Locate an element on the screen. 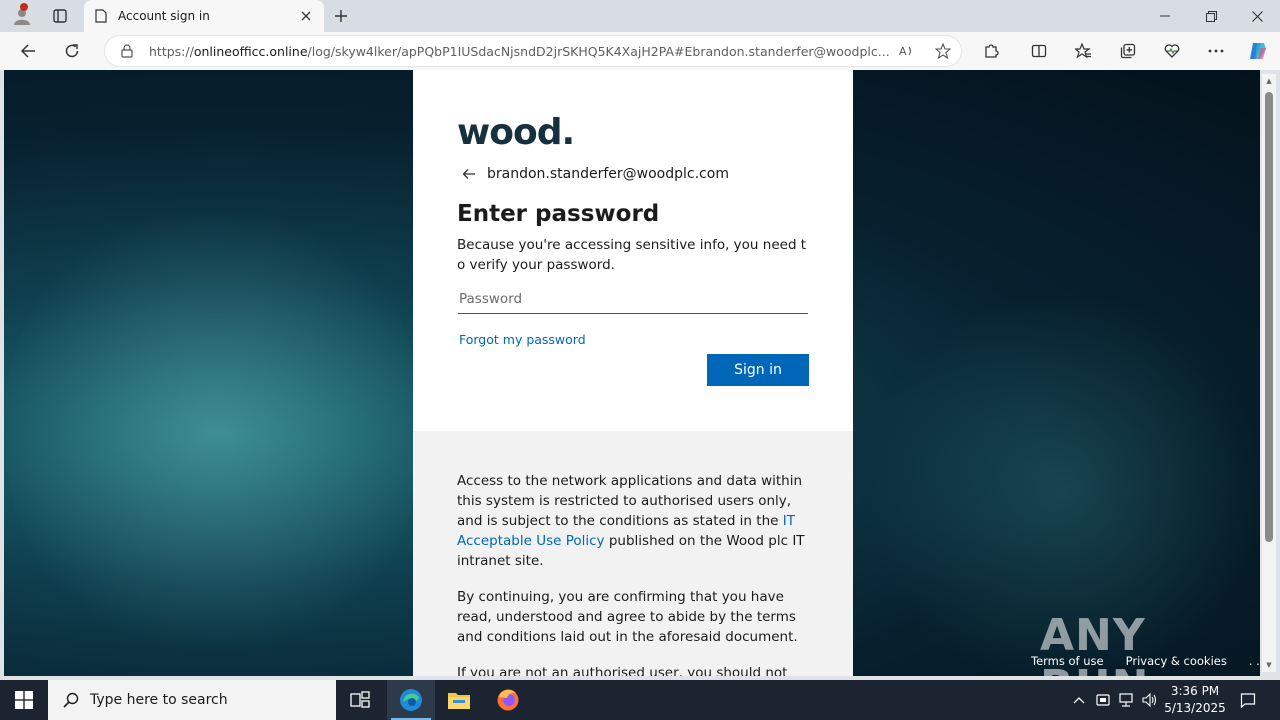 The image size is (1280, 720). wood-logo: wood. is located at coordinates (516, 132).